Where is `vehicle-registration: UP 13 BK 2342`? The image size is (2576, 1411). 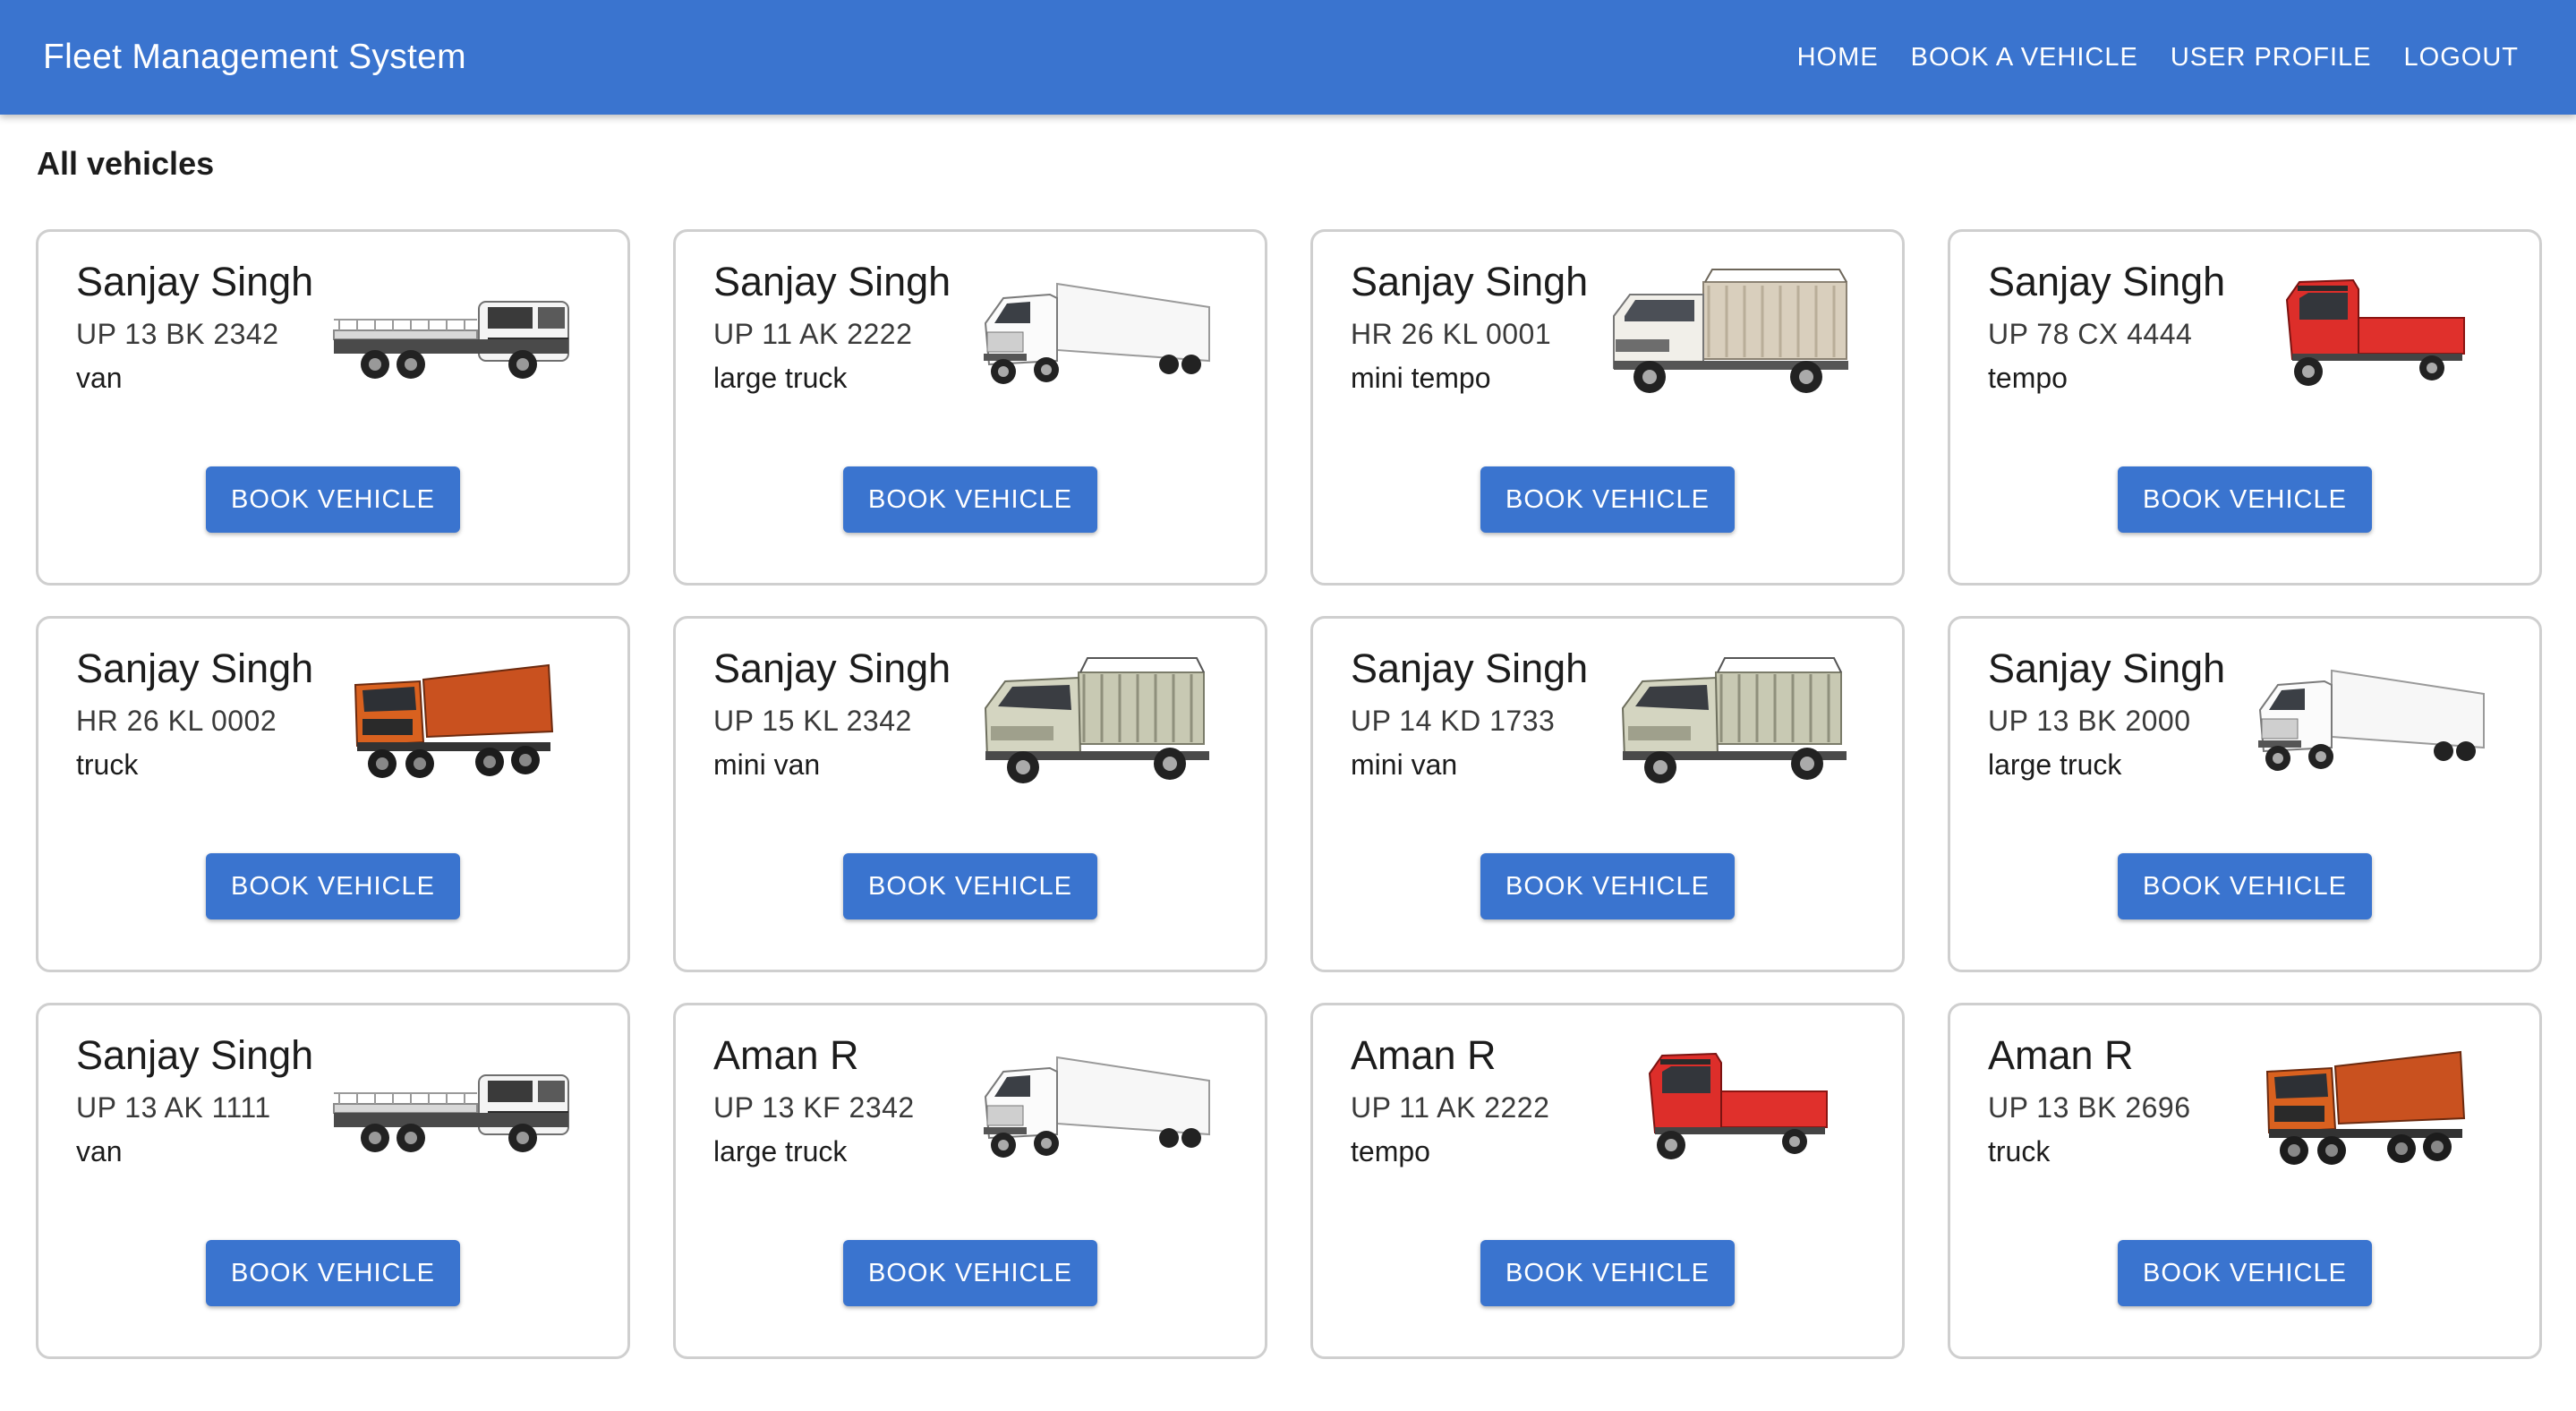 vehicle-registration: UP 13 BK 2342 is located at coordinates (177, 333).